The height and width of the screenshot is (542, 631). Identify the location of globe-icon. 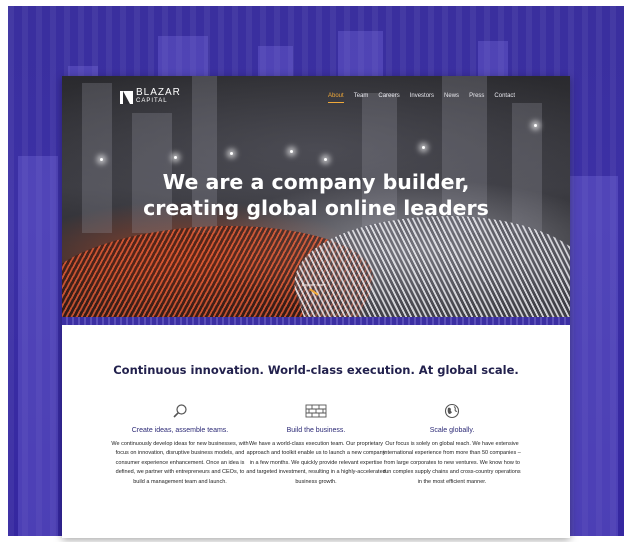
(452, 411).